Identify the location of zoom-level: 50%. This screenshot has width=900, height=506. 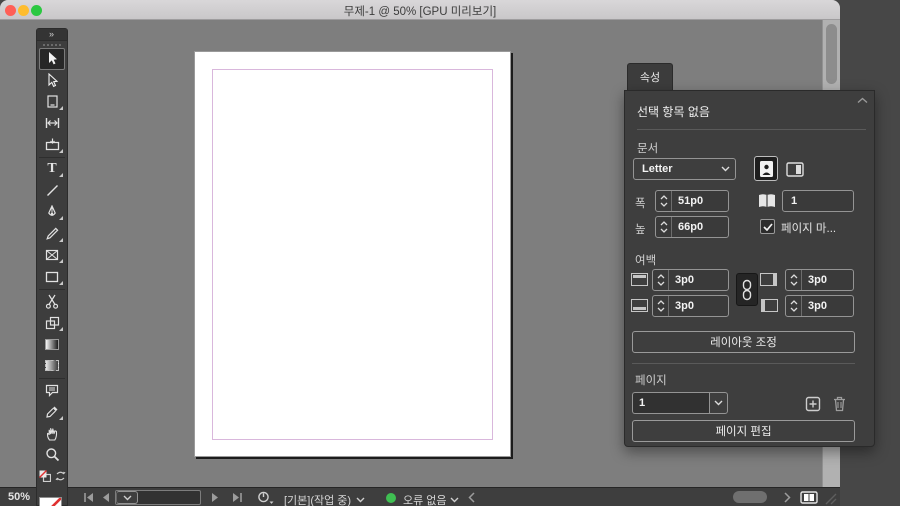
(19, 497).